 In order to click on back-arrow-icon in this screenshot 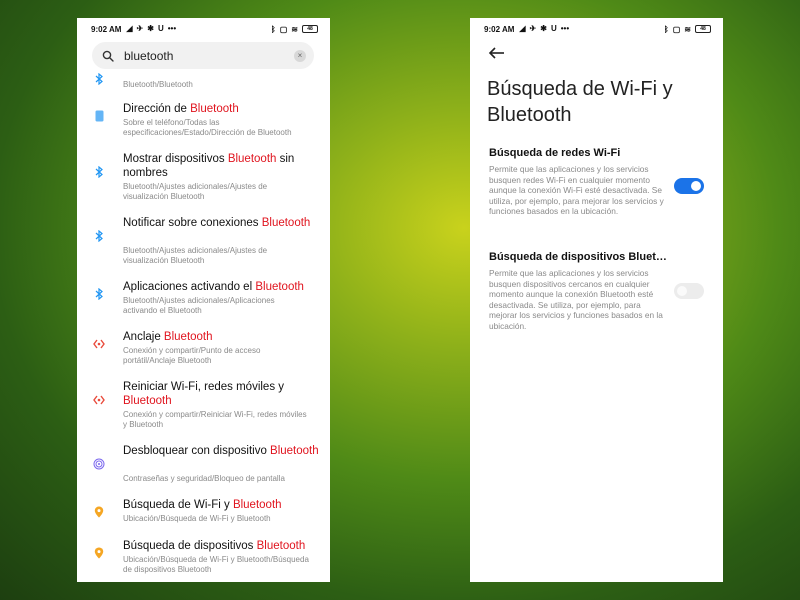, I will do `click(497, 53)`.